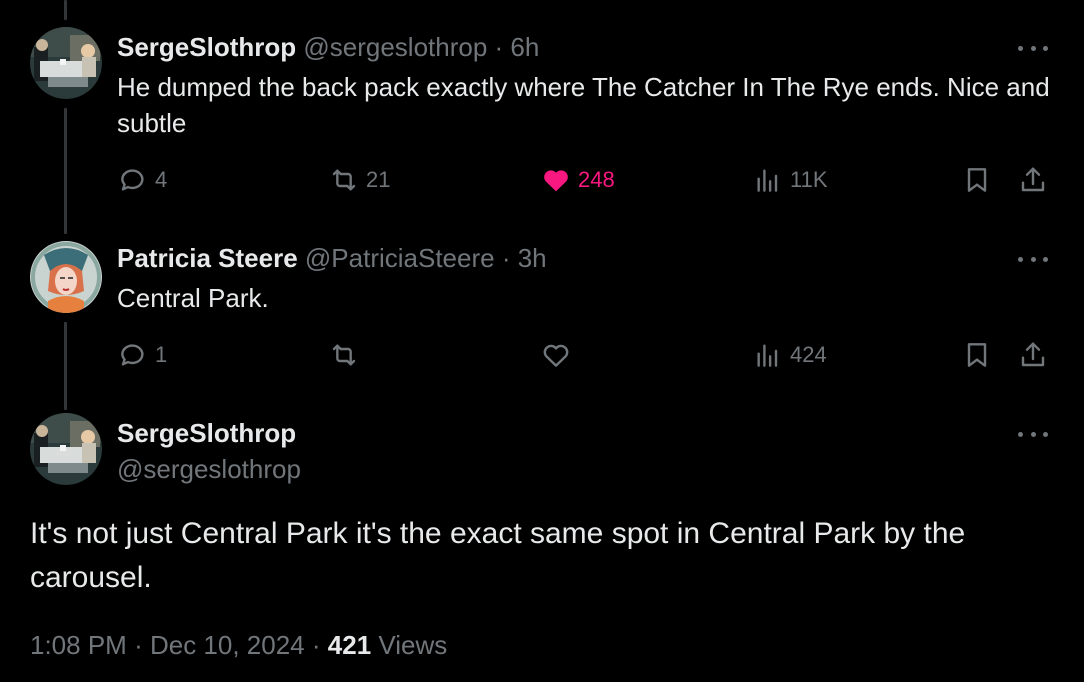 The height and width of the screenshot is (682, 1084). Describe the element at coordinates (206, 433) in the screenshot. I see `main-author-name: SergeSlothrop` at that location.